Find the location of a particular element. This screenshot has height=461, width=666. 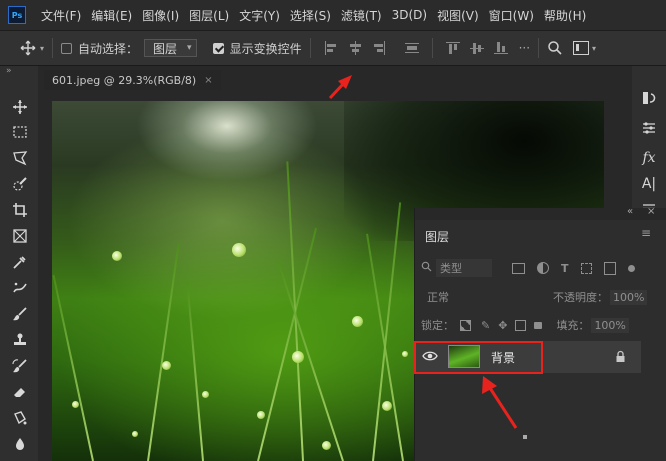

blur-tool-icon is located at coordinates (20, 444).